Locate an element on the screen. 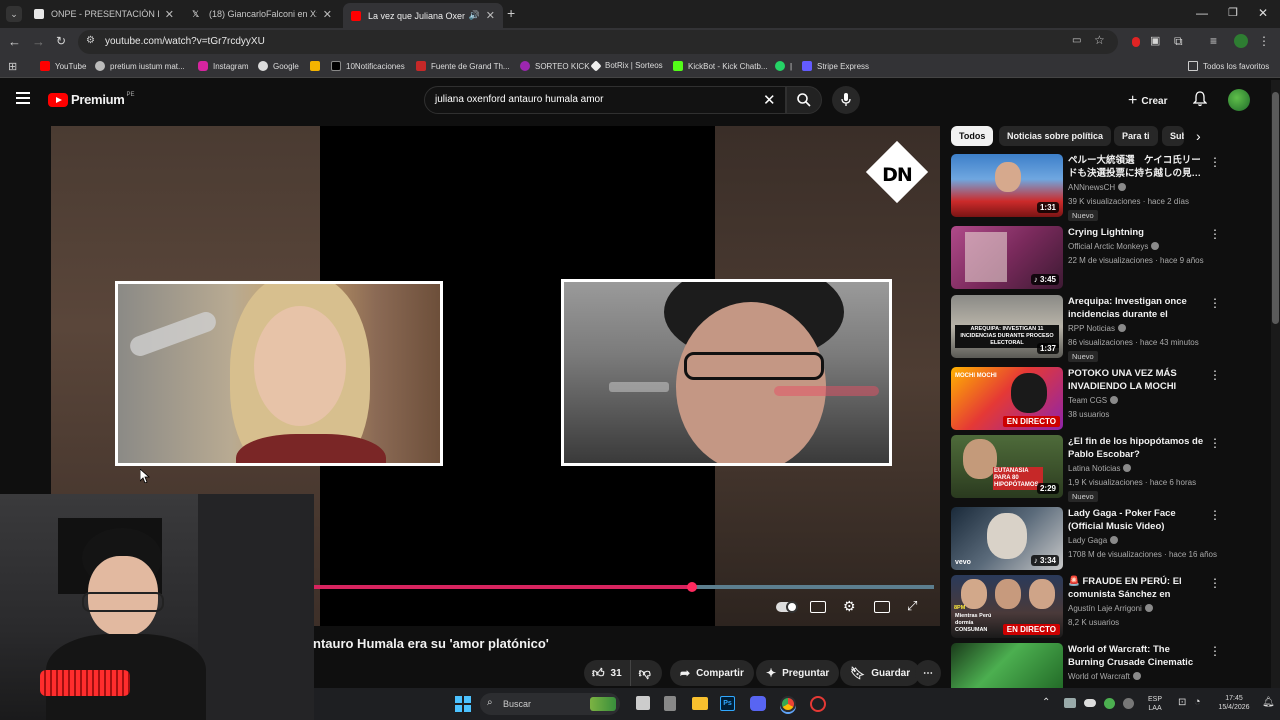 The image size is (1280, 720). miniplayer-icon is located at coordinates (882, 607).